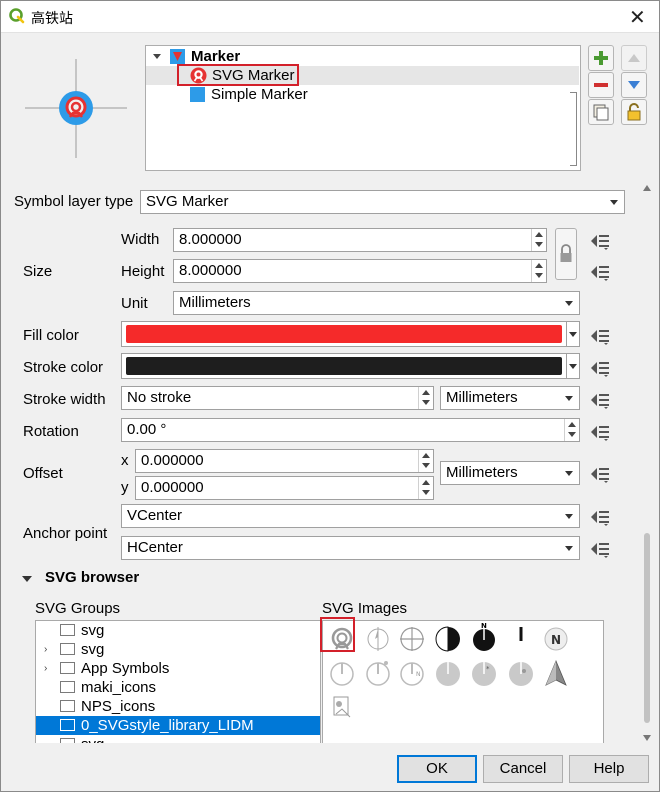  I want to click on input-value: 8.000000, so click(210, 270).